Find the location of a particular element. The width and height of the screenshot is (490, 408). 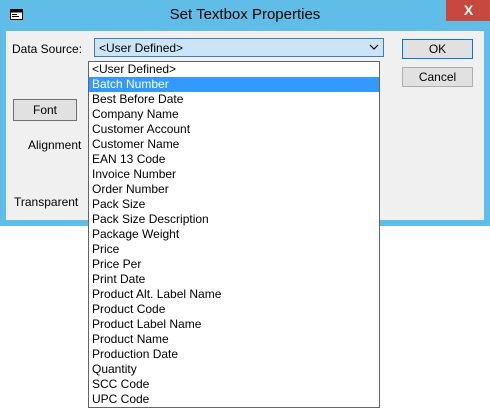

dropdown-item: Package Weight is located at coordinates (234, 234).